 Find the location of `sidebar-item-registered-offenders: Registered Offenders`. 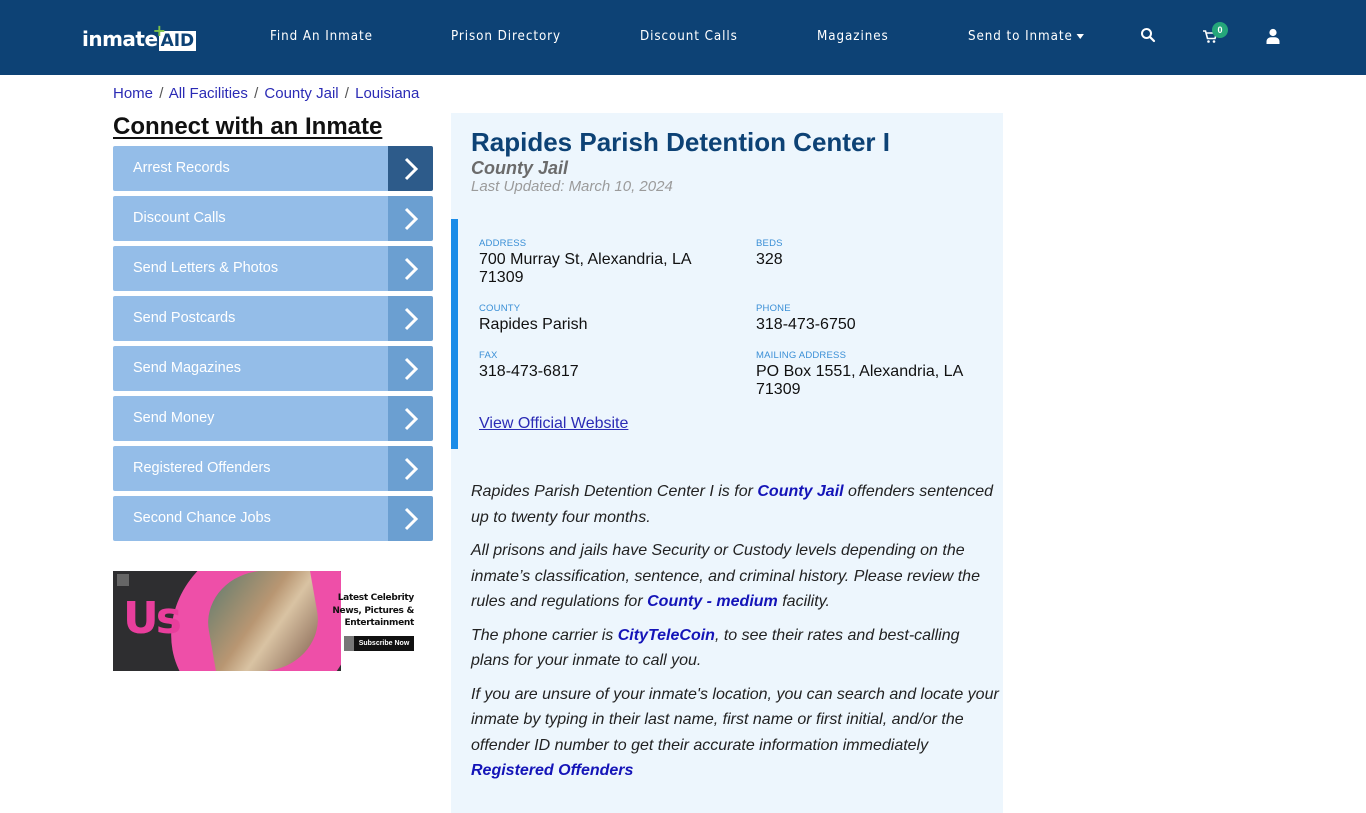

sidebar-item-registered-offenders: Registered Offenders is located at coordinates (273, 468).